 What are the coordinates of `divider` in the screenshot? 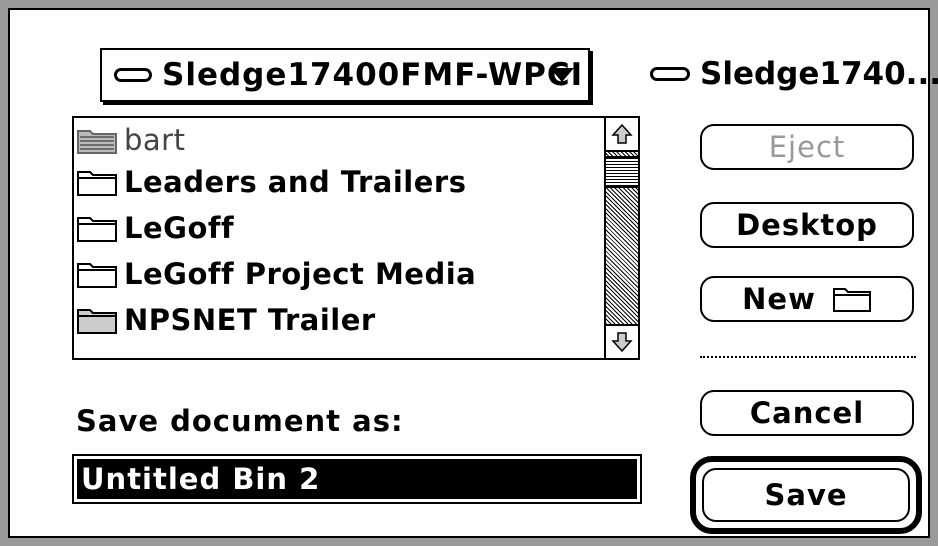 It's located at (808, 357).